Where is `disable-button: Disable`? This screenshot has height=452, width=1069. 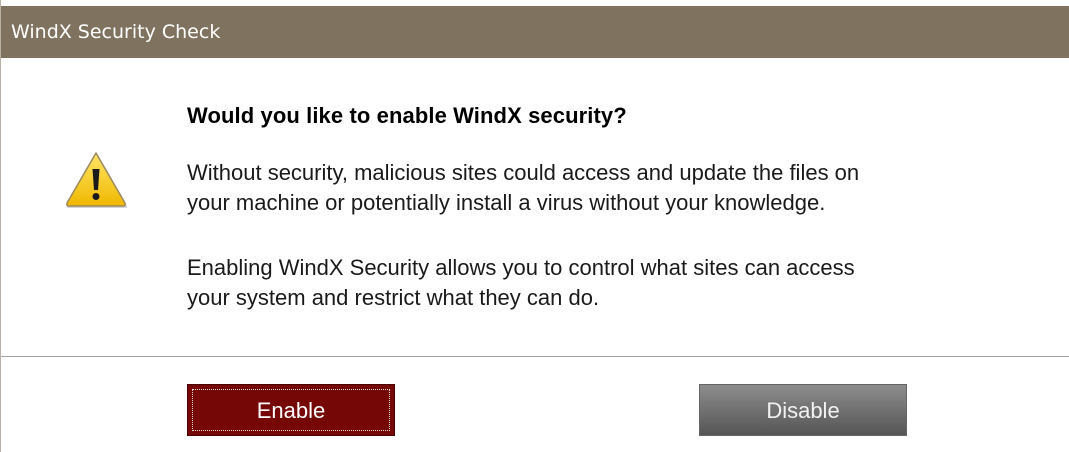 disable-button: Disable is located at coordinates (803, 410).